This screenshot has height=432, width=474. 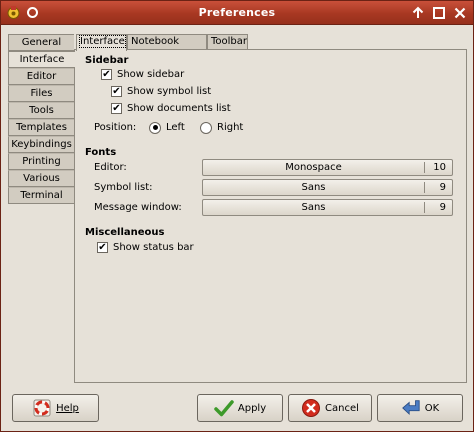 What do you see at coordinates (206, 127) in the screenshot?
I see `position-right-radio-button` at bounding box center [206, 127].